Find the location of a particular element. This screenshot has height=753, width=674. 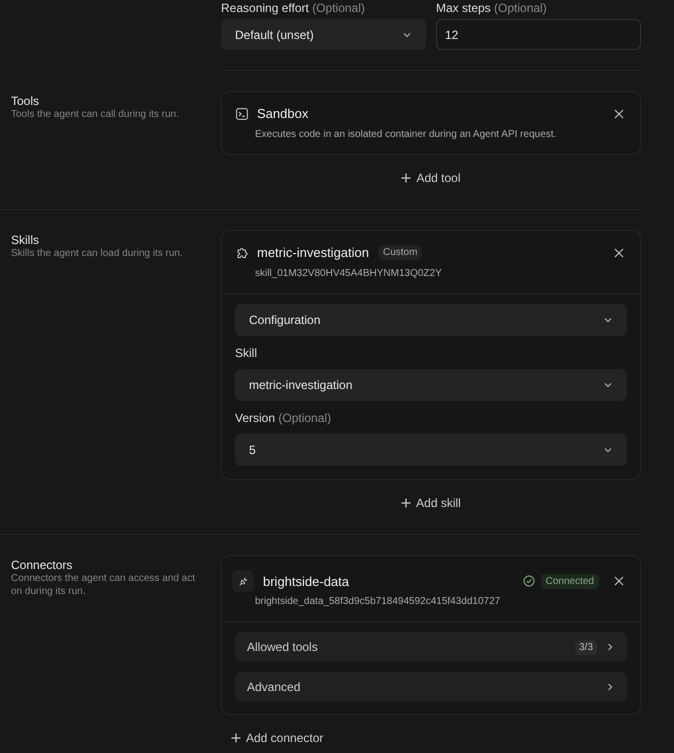

terminal-icon is located at coordinates (242, 114).